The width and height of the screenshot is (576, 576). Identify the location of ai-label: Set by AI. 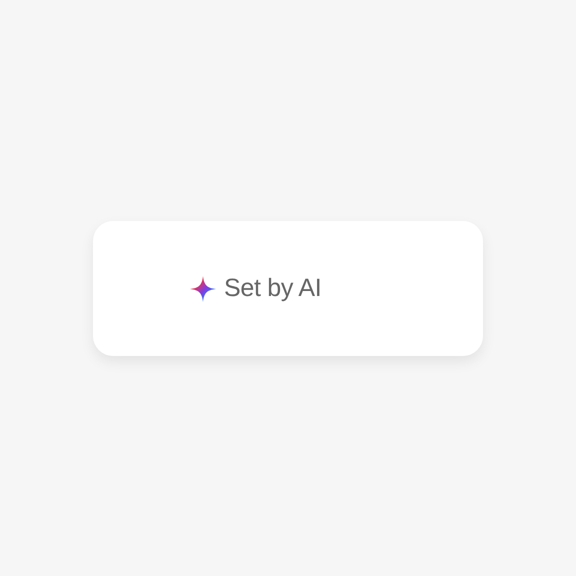
(273, 288).